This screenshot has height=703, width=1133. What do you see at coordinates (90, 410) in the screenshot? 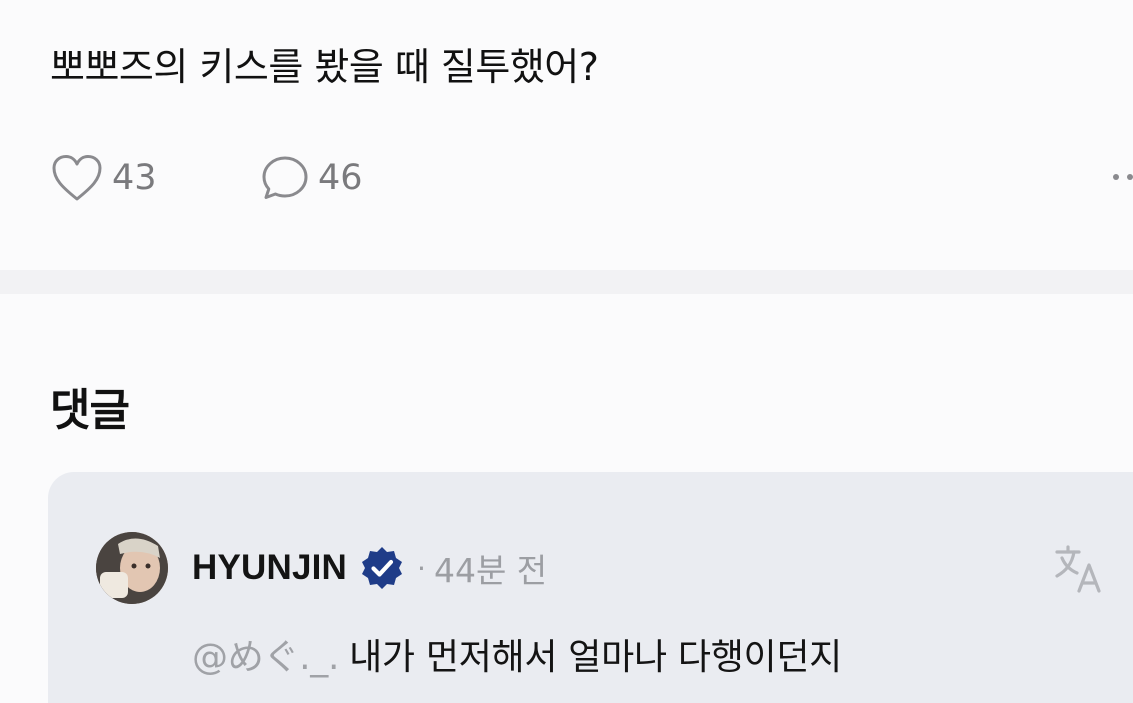
I see `comments-heading: 댓글` at bounding box center [90, 410].